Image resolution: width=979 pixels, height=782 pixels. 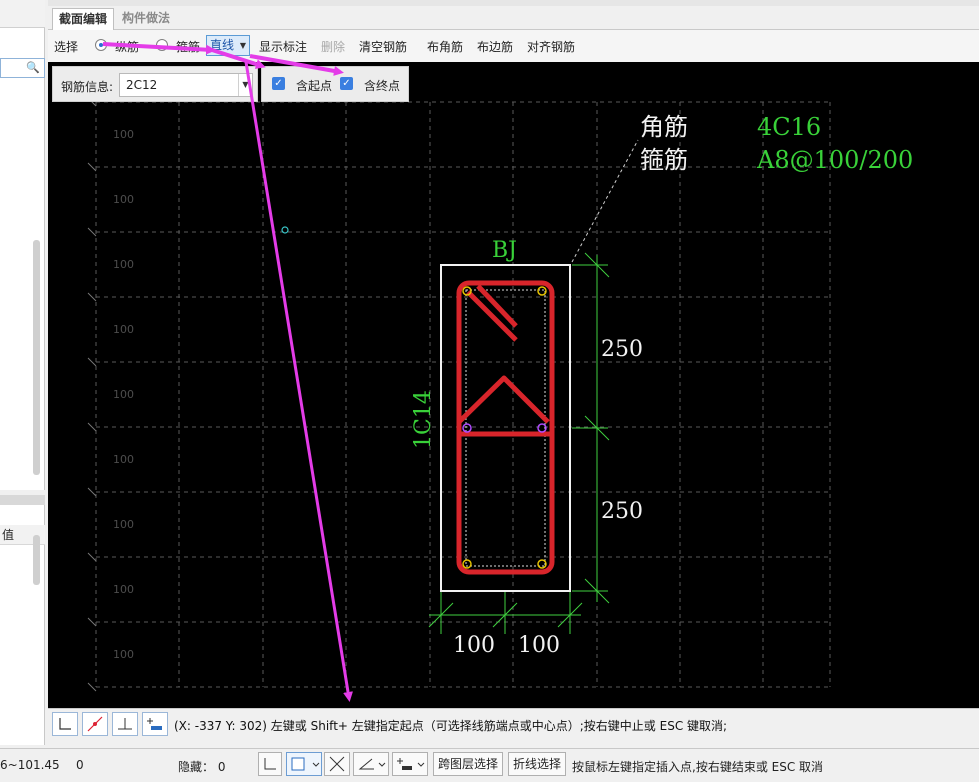 I want to click on stirrup-title: 箍筋, so click(x=664, y=160).